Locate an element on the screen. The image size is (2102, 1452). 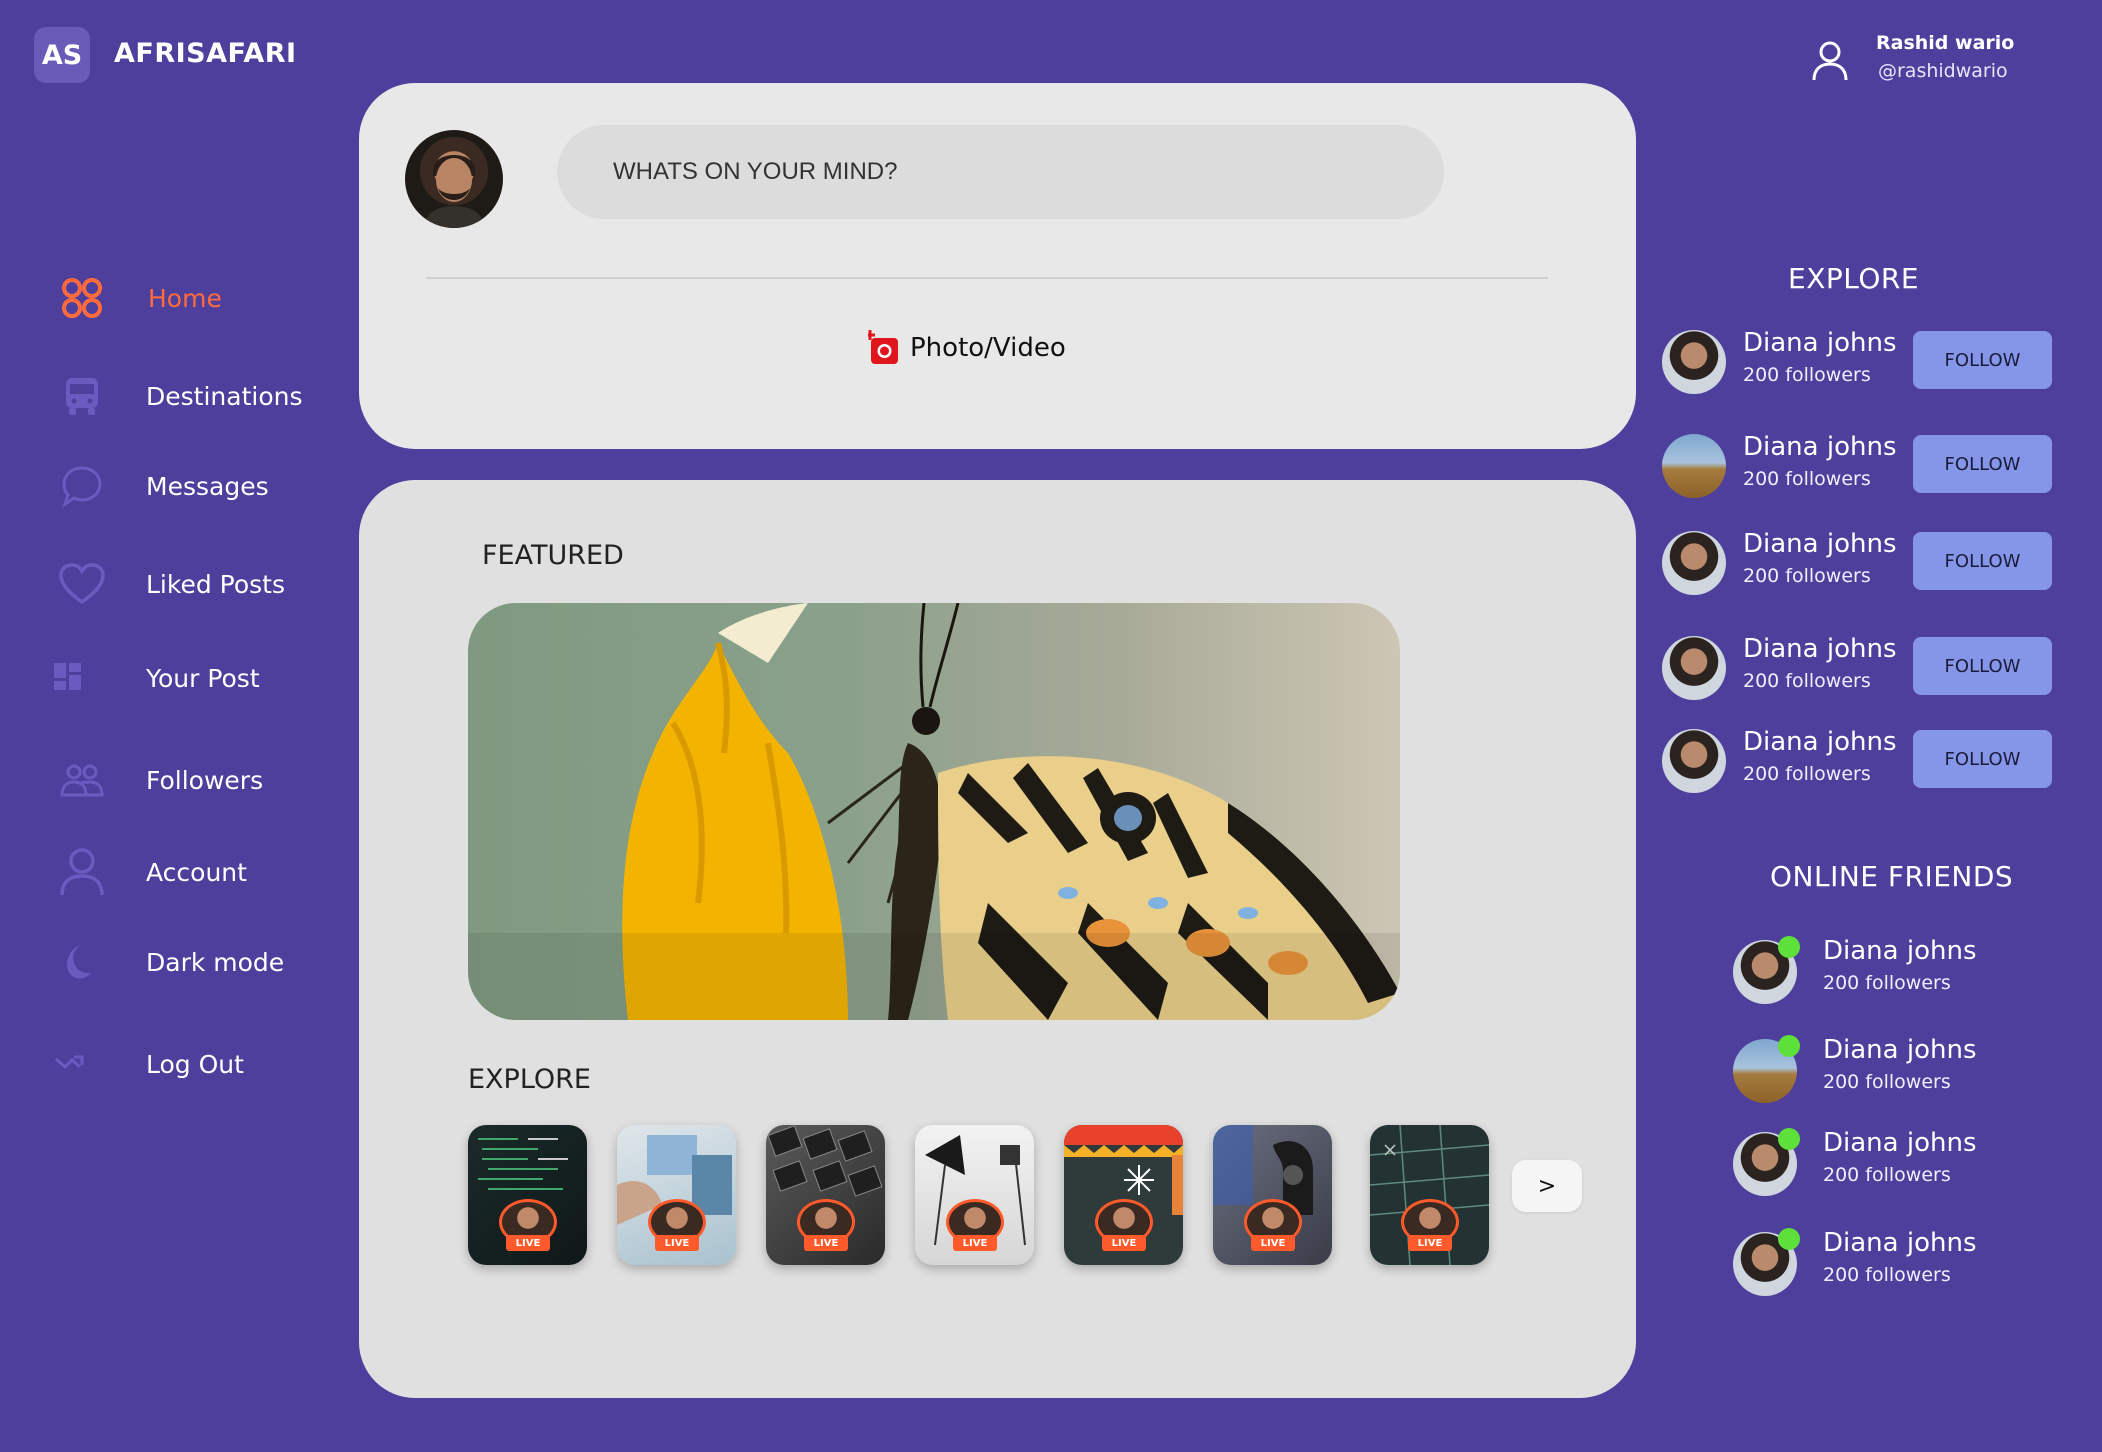
moon-icon is located at coordinates (82, 962).